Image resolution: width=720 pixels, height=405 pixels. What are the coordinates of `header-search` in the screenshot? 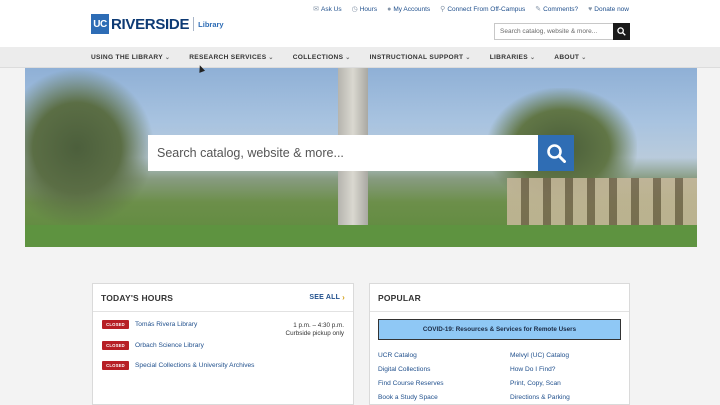 It's located at (562, 31).